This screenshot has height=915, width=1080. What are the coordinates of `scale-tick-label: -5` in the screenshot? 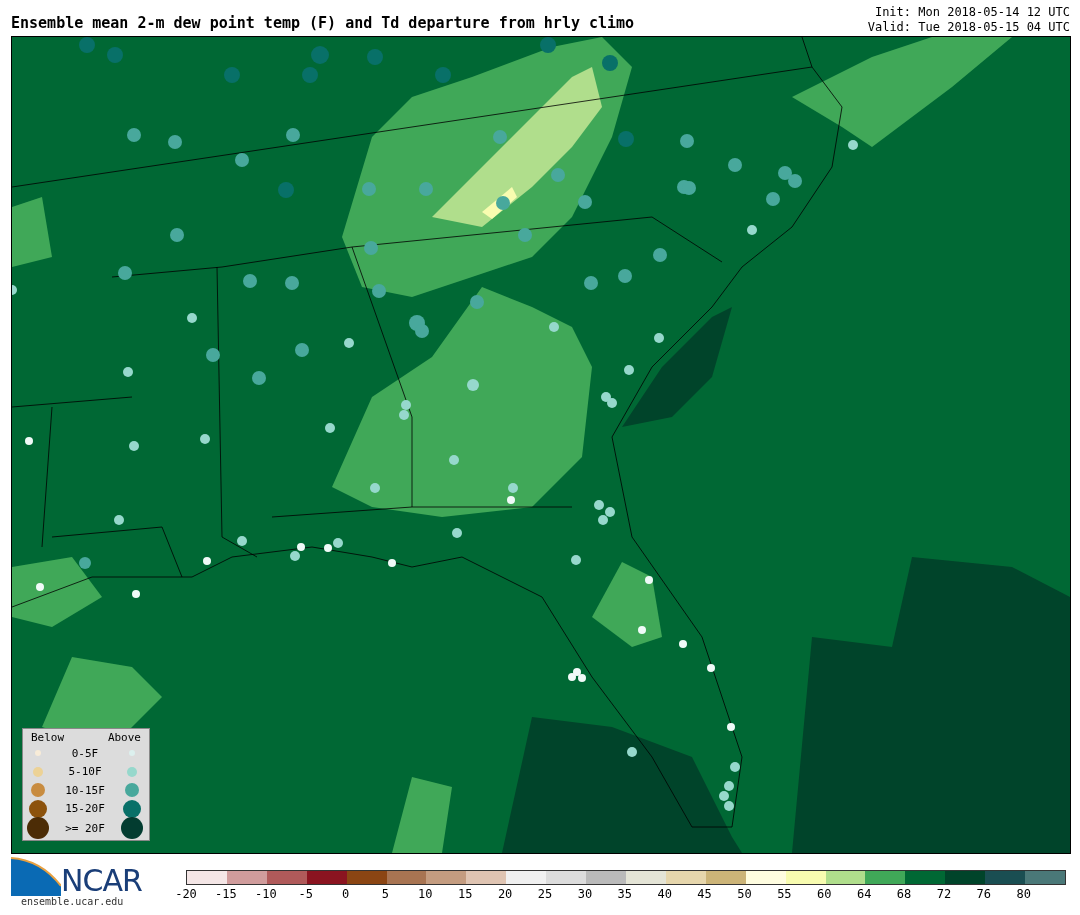 It's located at (305, 894).